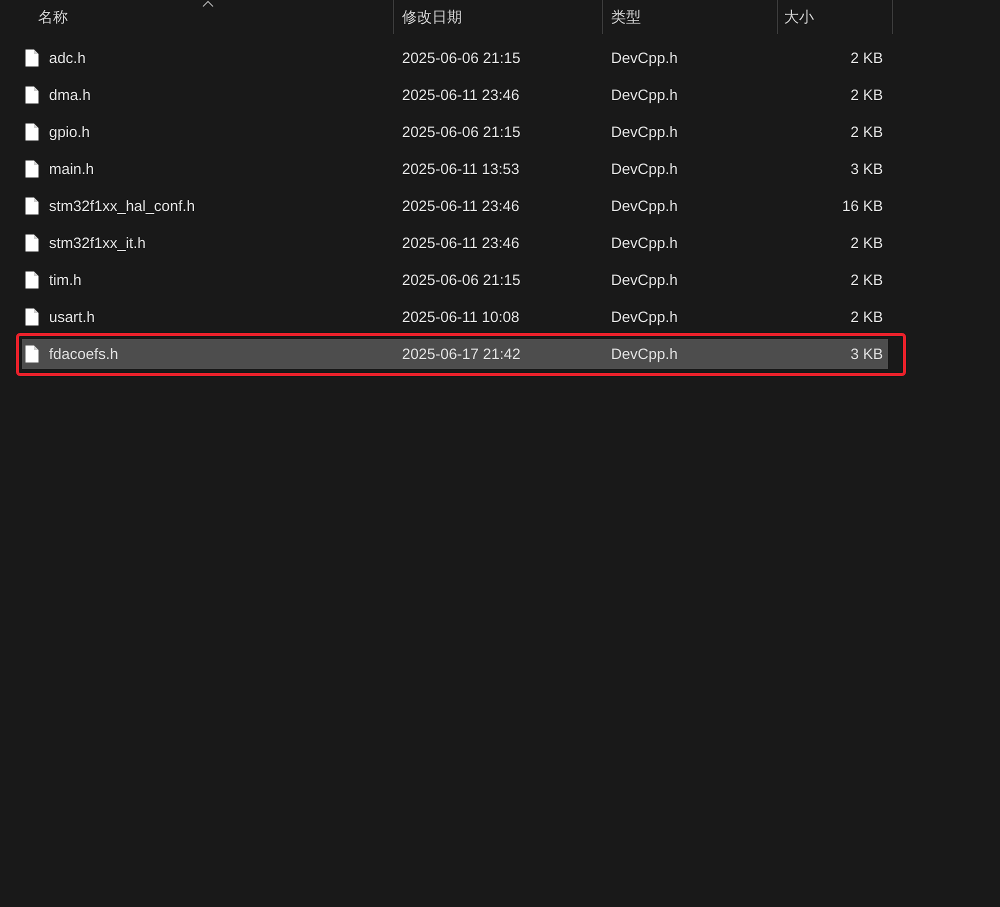  Describe the element at coordinates (689, 17) in the screenshot. I see `column-header: 类型` at that location.